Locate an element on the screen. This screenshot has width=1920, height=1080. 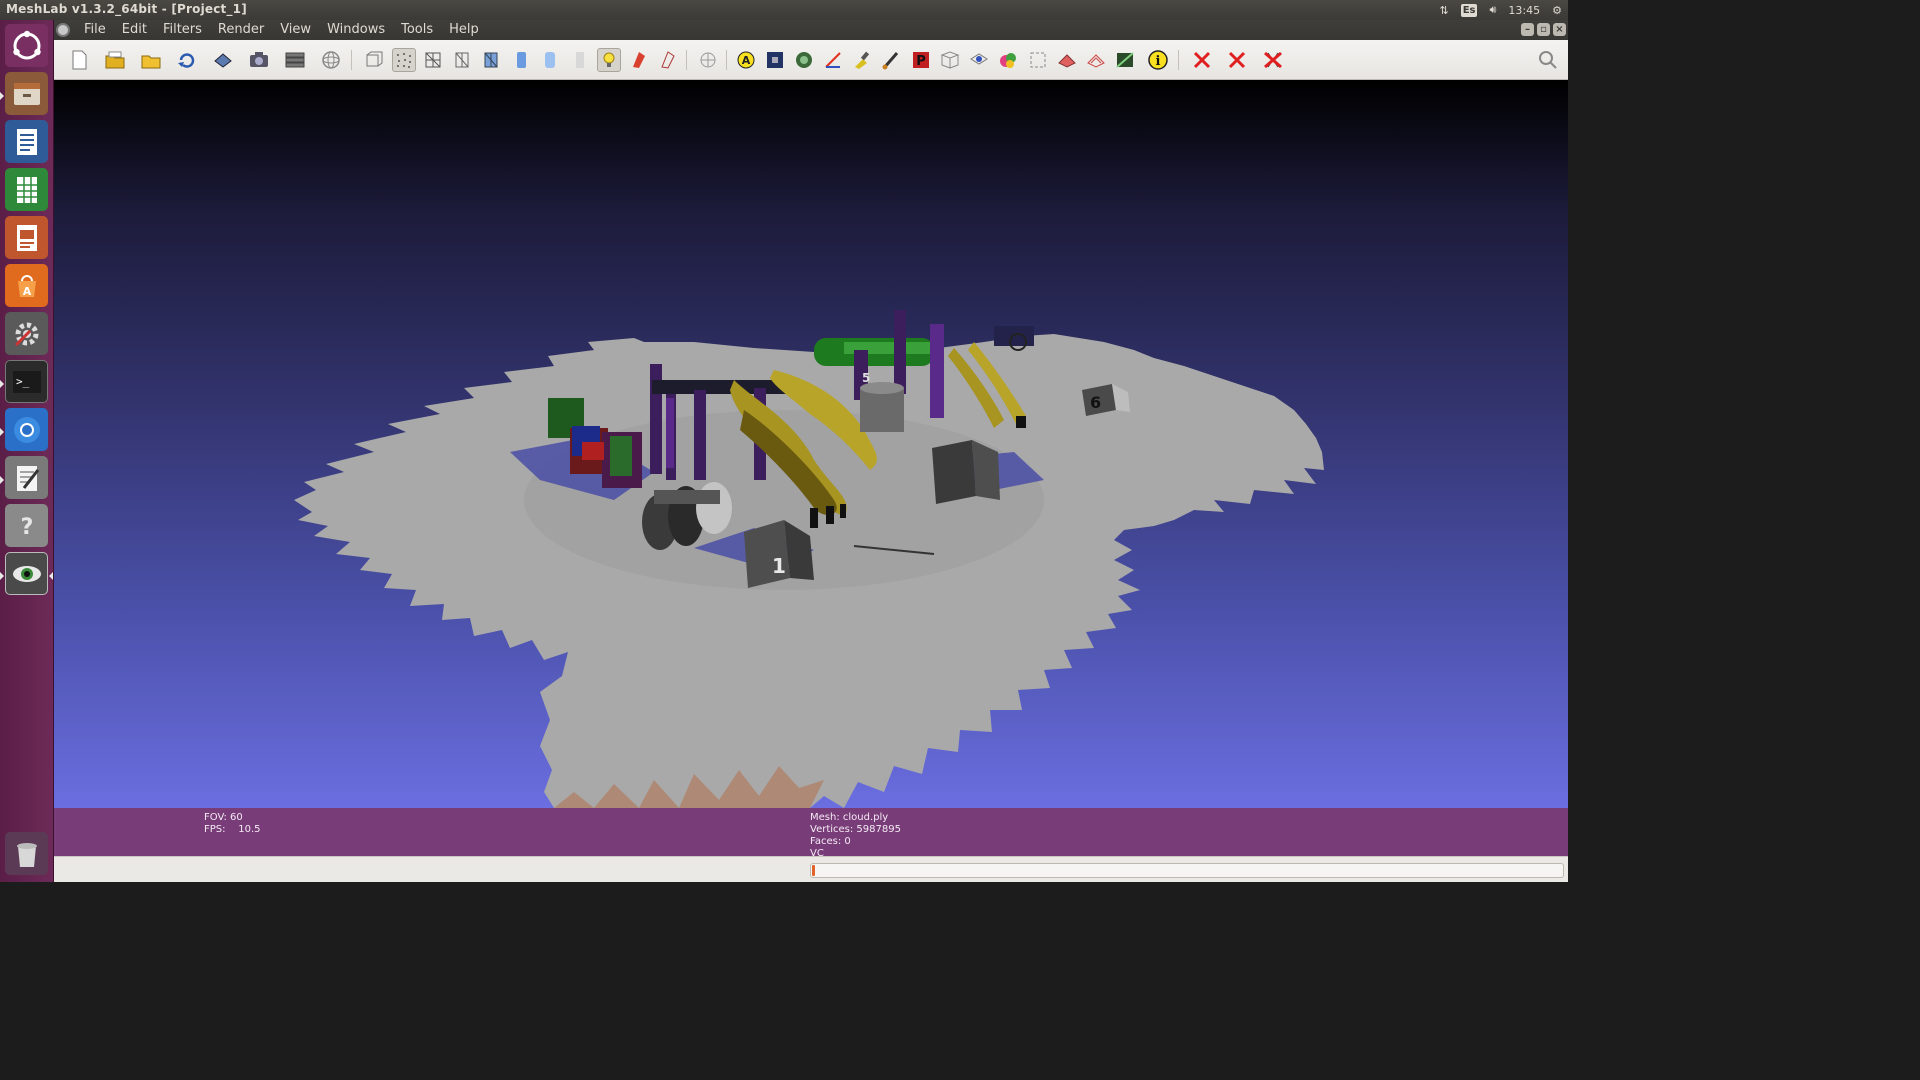
light-icon is located at coordinates (609, 60).